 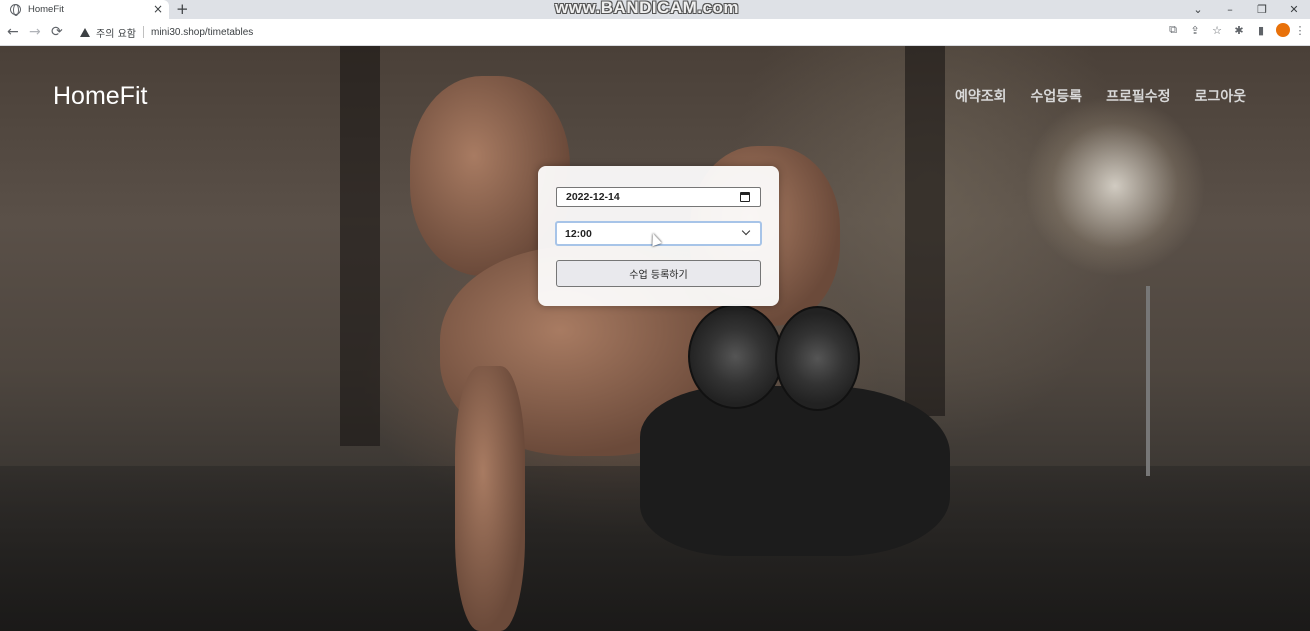 What do you see at coordinates (658, 197) in the screenshot?
I see `date-input: 2022-12-14` at bounding box center [658, 197].